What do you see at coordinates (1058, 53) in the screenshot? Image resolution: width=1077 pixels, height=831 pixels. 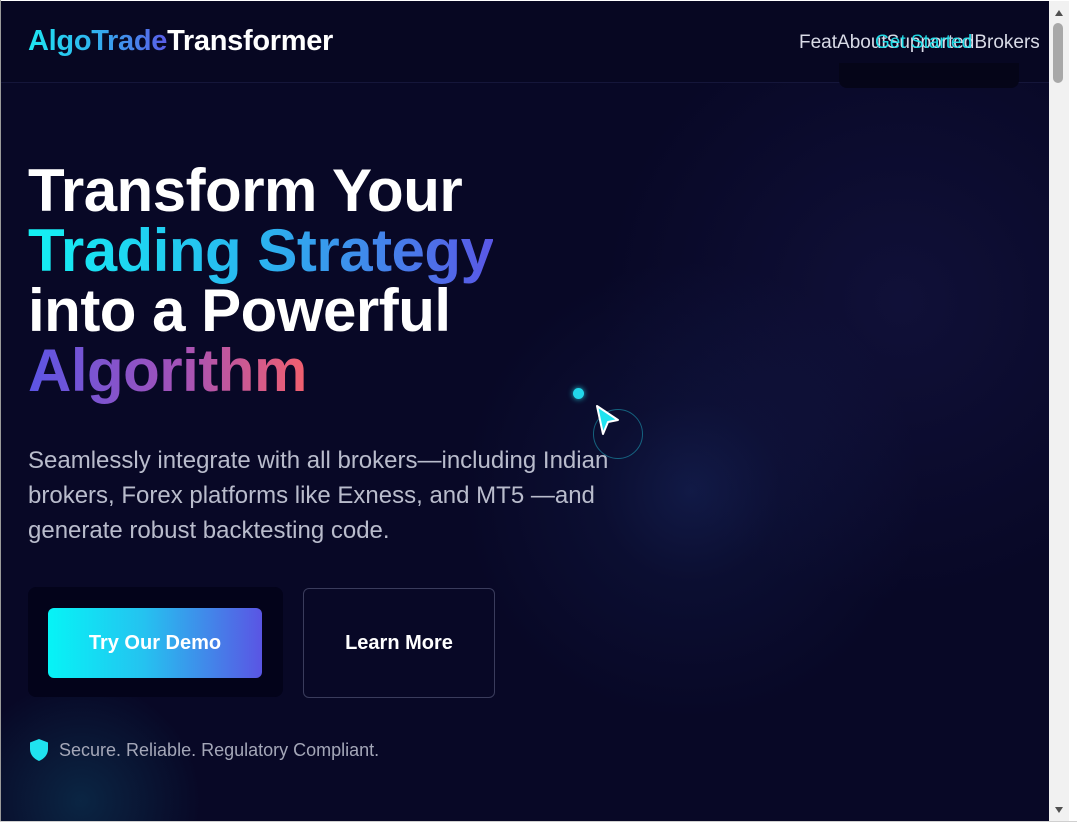 I see `scrollbar-thumb` at bounding box center [1058, 53].